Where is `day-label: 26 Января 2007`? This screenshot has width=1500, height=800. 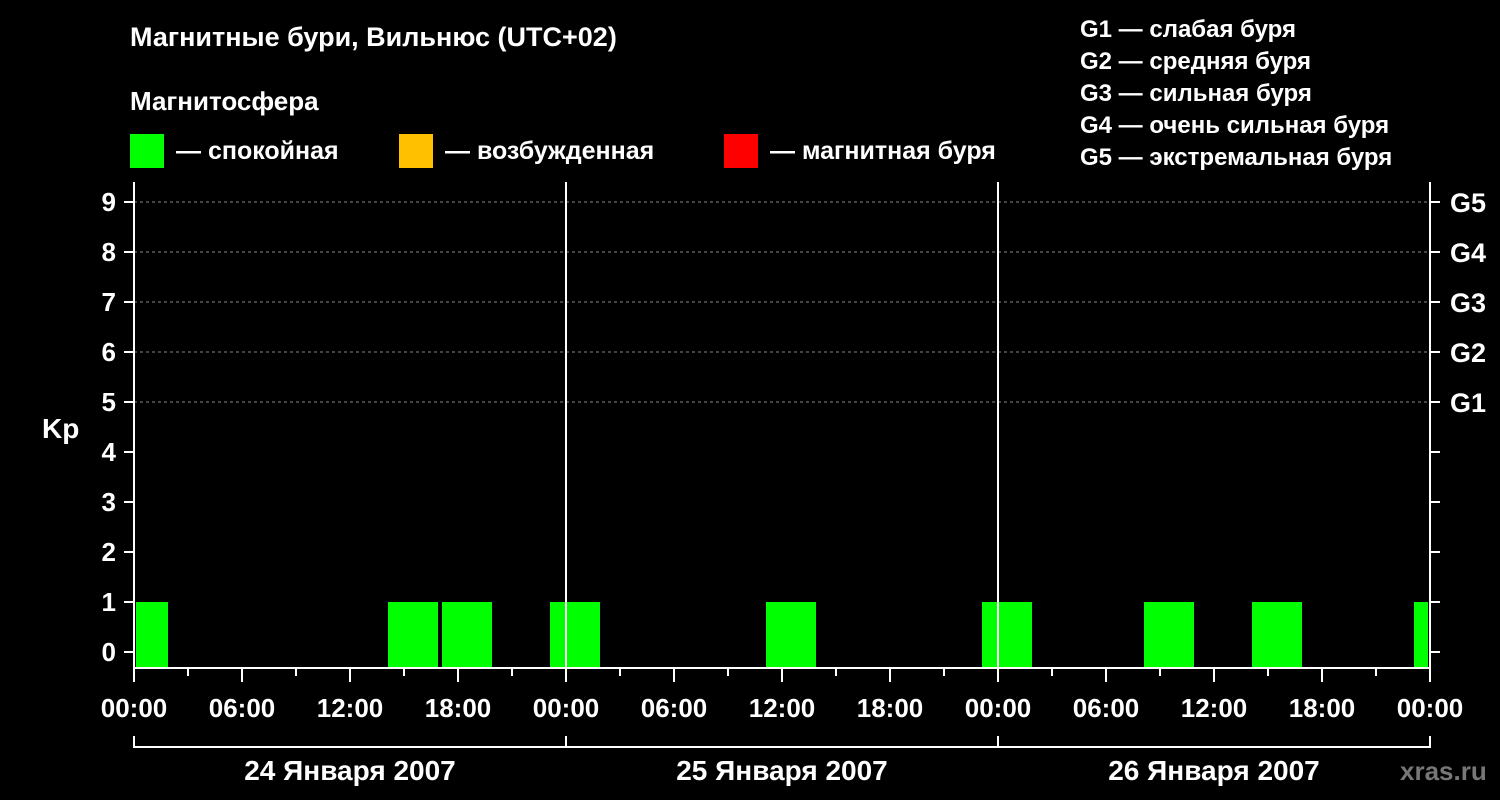 day-label: 26 Января 2007 is located at coordinates (1214, 770).